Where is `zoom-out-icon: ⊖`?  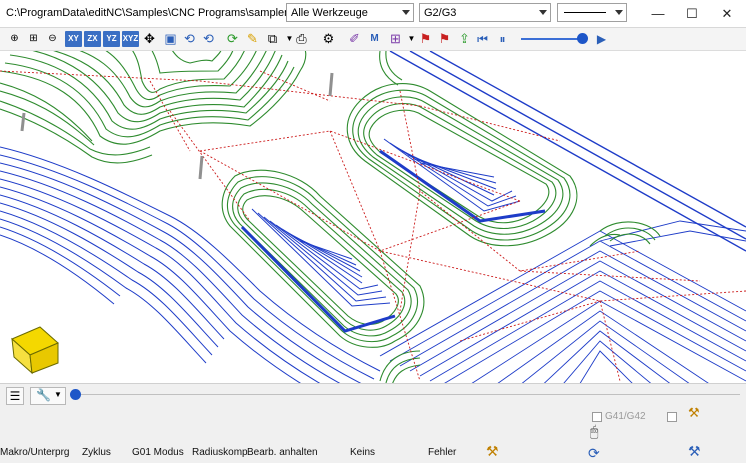 zoom-out-icon: ⊖ is located at coordinates (52, 39).